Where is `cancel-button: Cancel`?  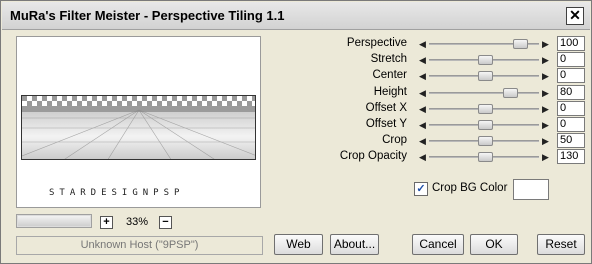
cancel-button: Cancel is located at coordinates (438, 244).